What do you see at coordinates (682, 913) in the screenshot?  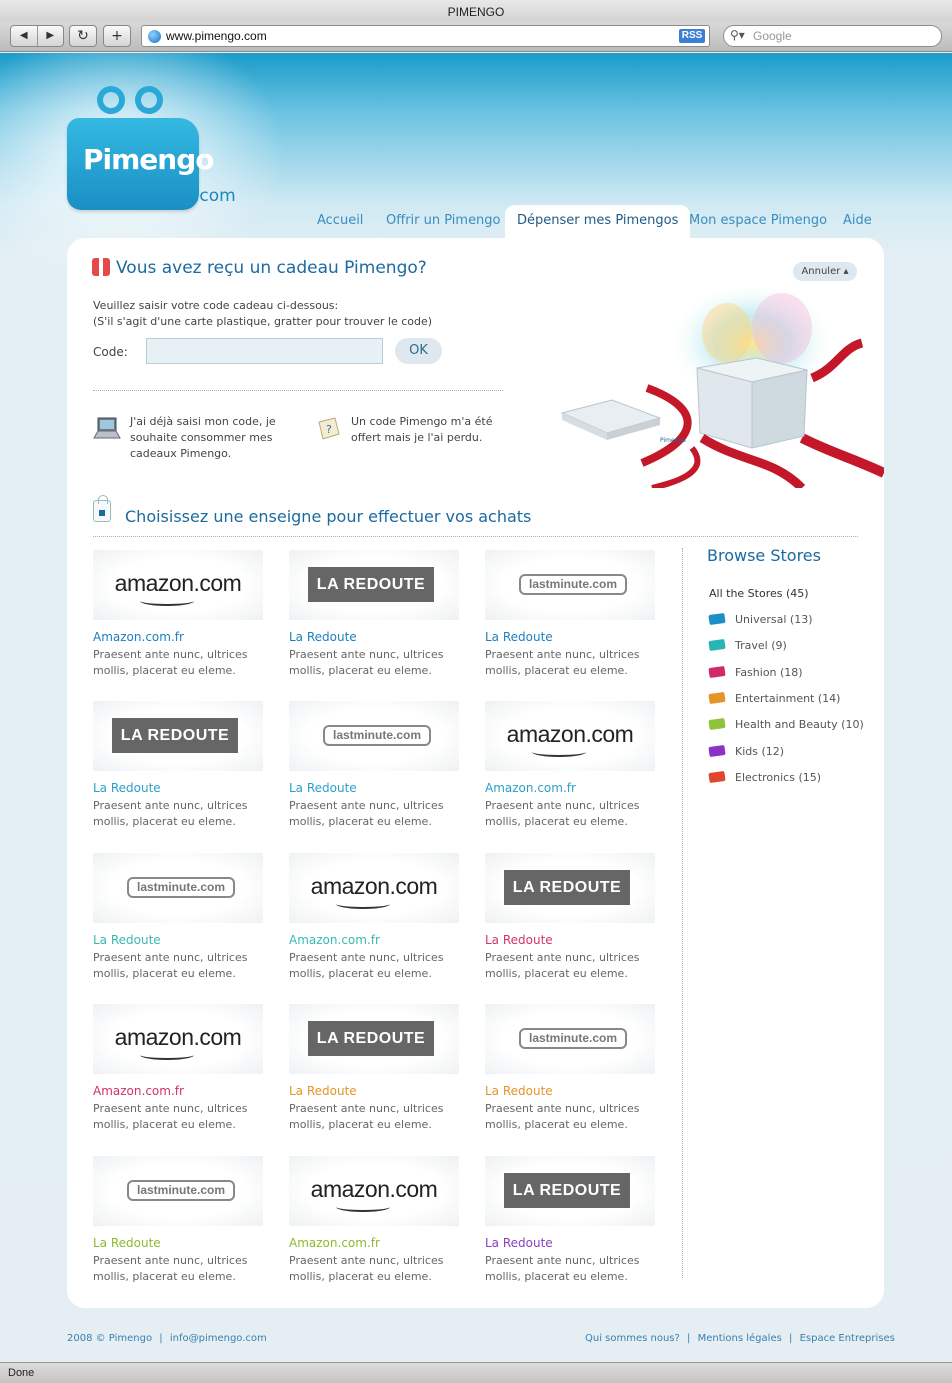 I see `sidebar-divider` at bounding box center [682, 913].